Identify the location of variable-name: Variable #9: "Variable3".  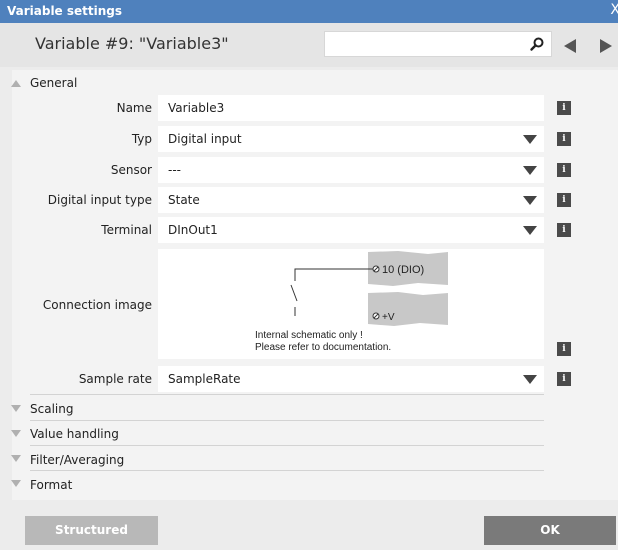
(132, 43).